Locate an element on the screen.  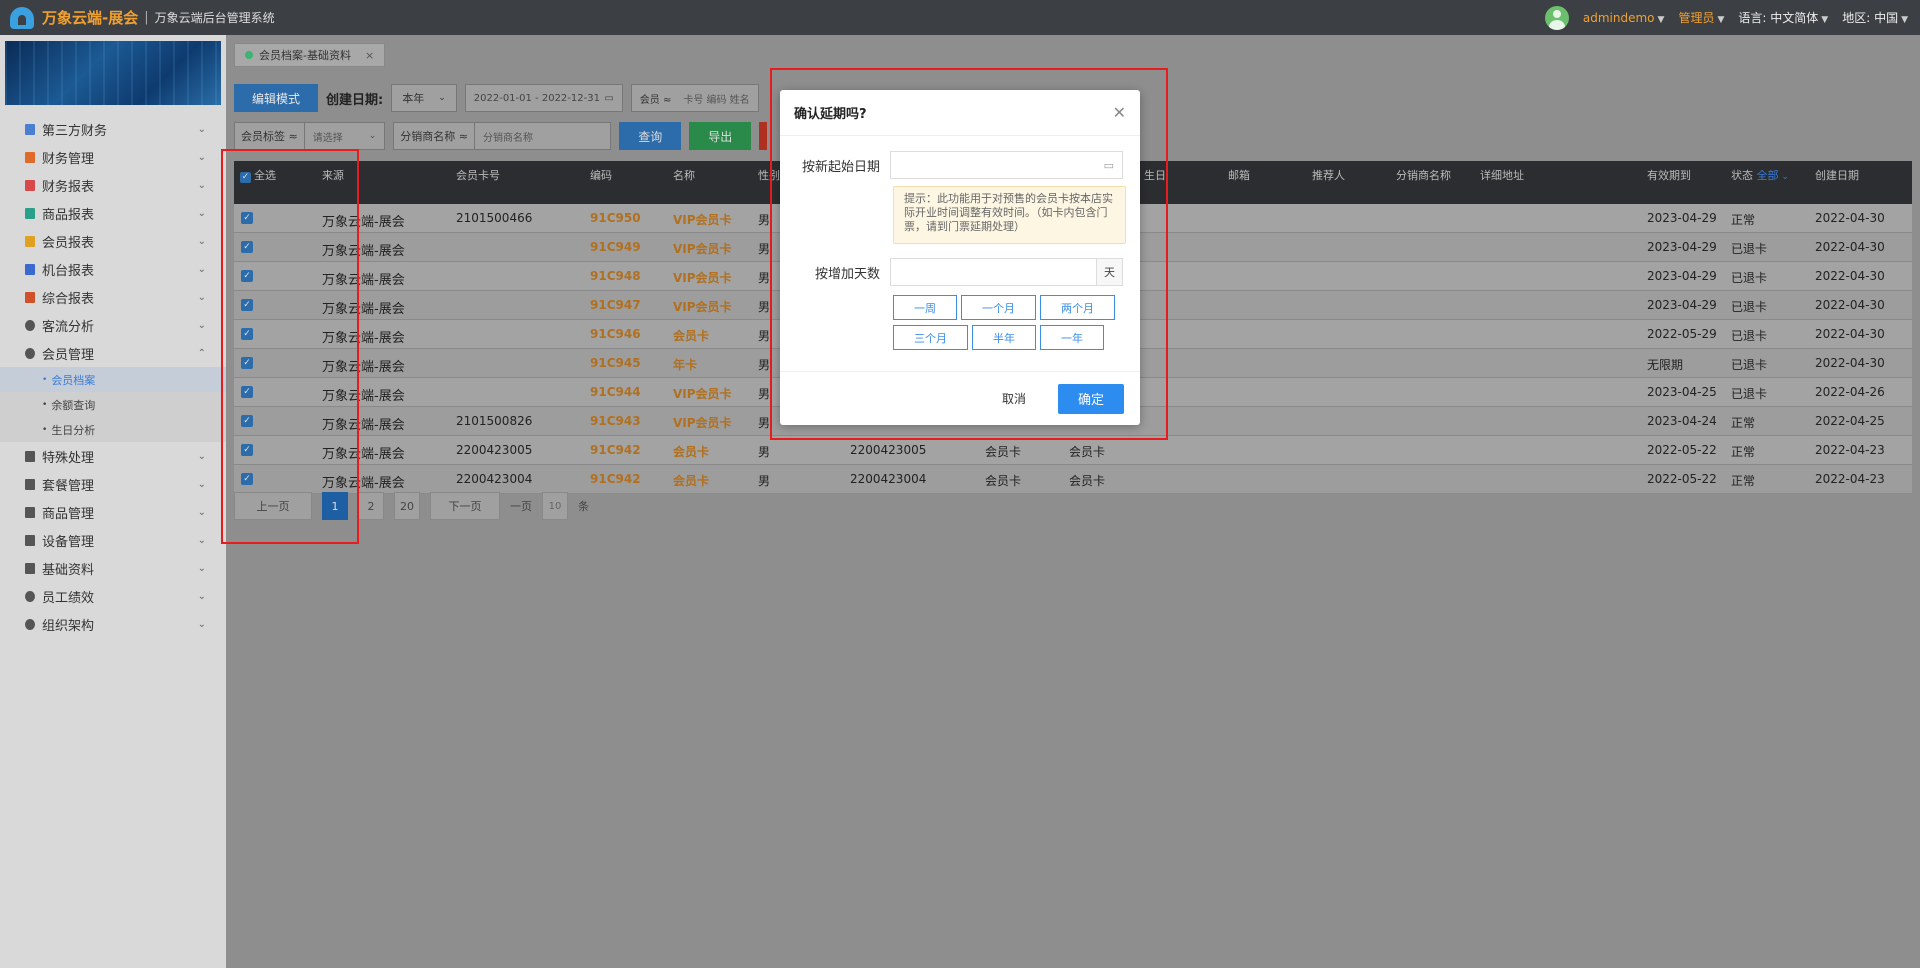
language-menu: 语言: 中文简体 ▼ is located at coordinates (1783, 17).